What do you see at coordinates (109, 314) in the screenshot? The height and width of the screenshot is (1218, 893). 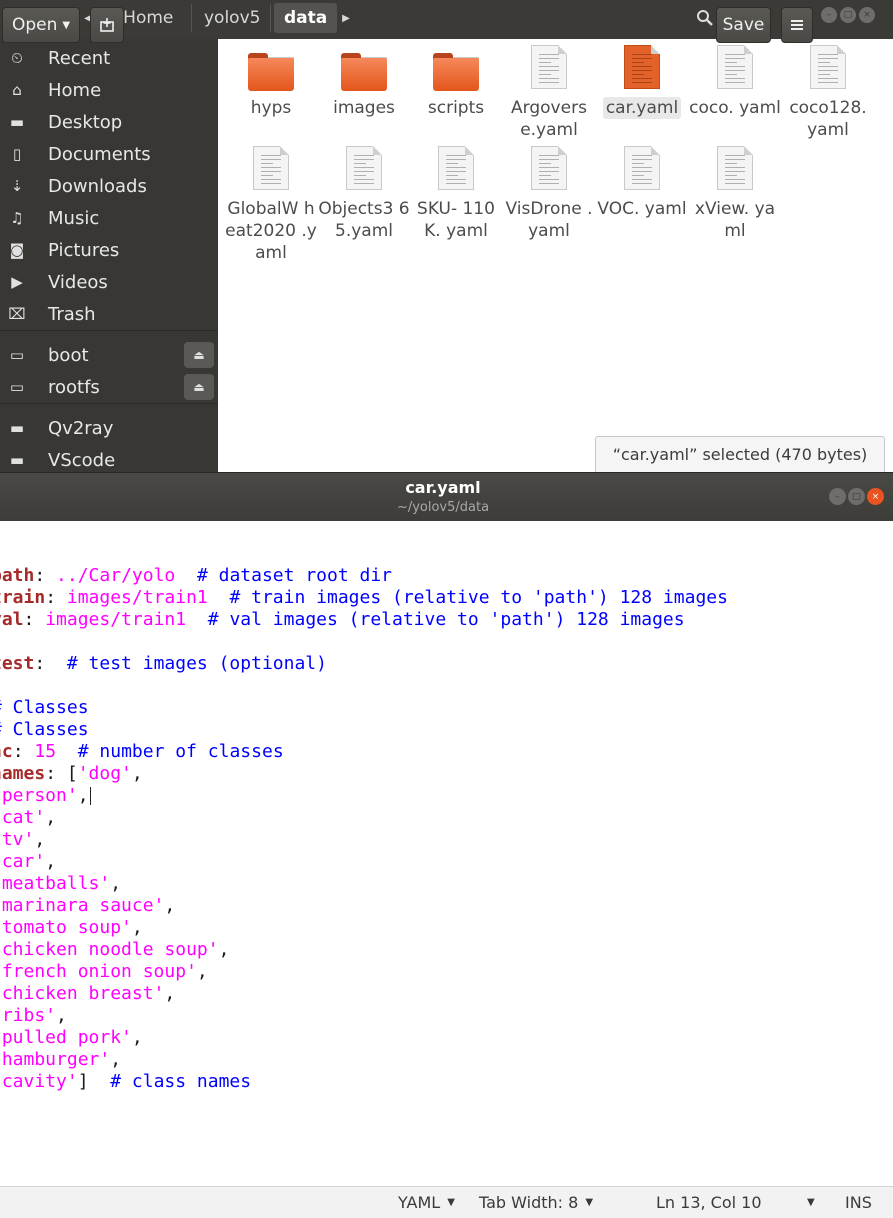 I see `sidebar-item-trash: ⌧ Trash` at bounding box center [109, 314].